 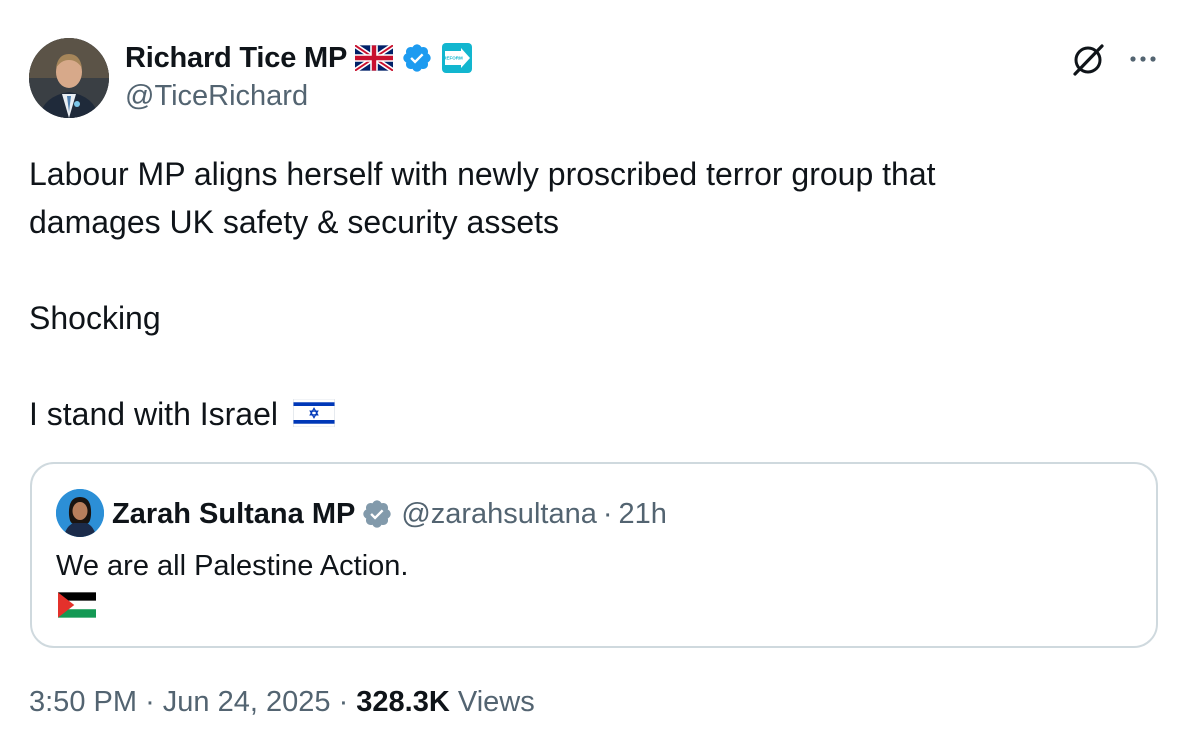 I want to click on tweet-line: I stand with Israel, so click(x=153, y=414).